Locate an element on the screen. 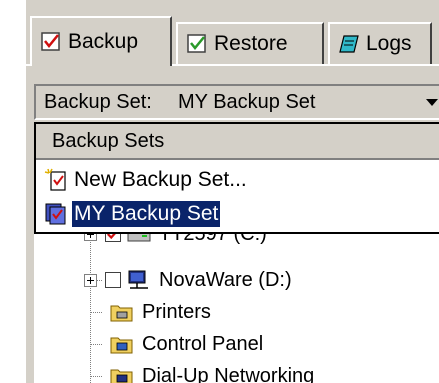 Image resolution: width=439 pixels, height=383 pixels. tree-item-checkbox is located at coordinates (113, 280).